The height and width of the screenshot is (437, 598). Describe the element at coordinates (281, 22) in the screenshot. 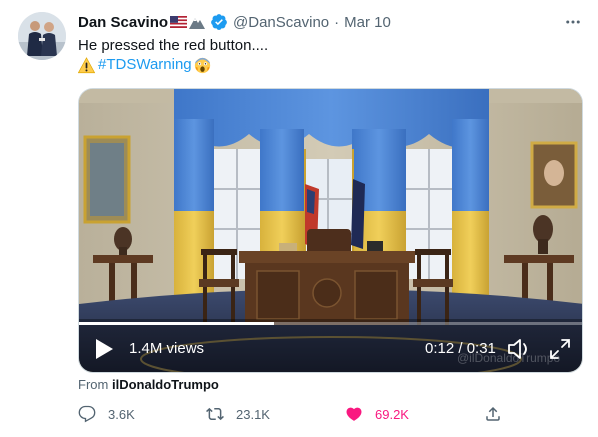

I see `handle: @DanScavino` at that location.